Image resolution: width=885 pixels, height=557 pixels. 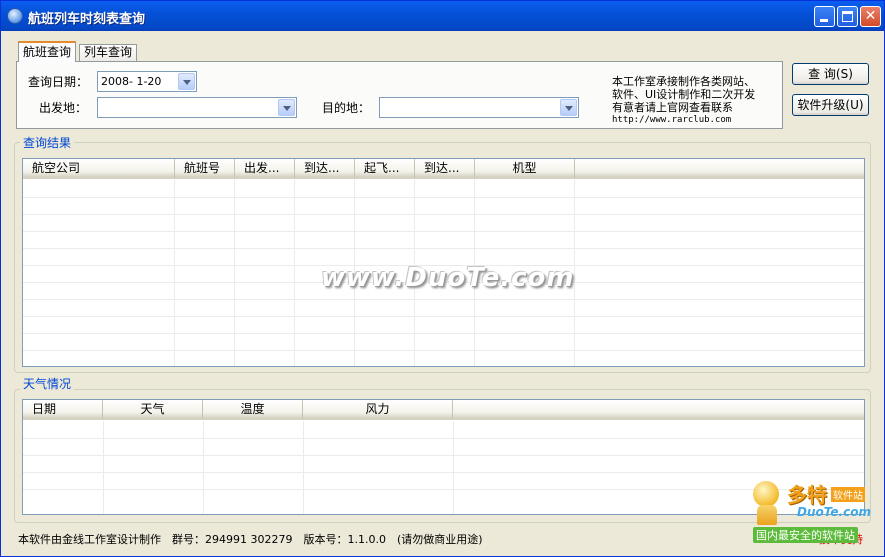 I want to click on col-temperature: 温度, so click(x=253, y=409).